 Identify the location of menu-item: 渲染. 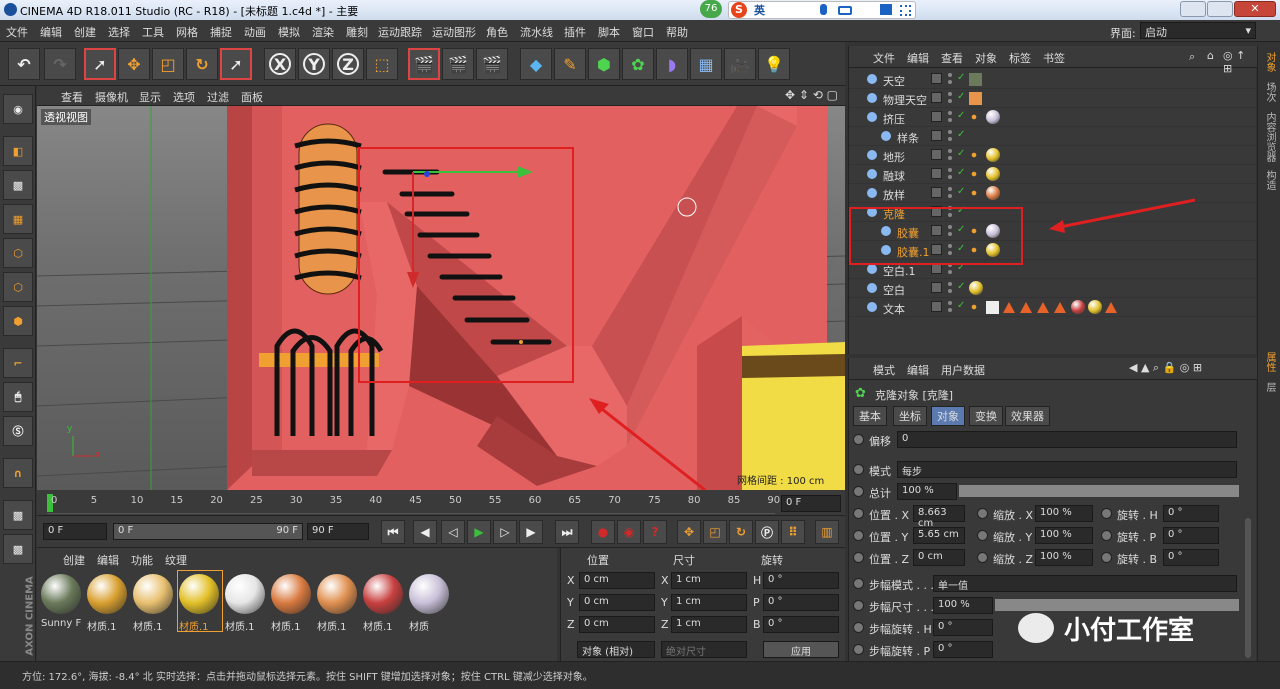
(323, 32).